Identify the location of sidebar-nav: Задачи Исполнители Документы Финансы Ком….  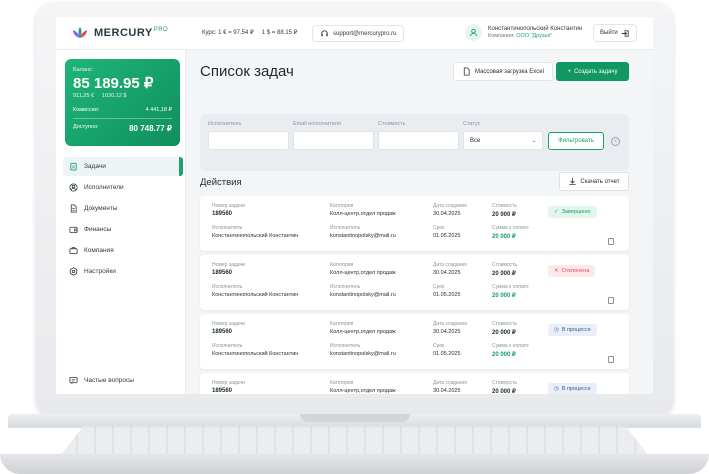
(123, 220).